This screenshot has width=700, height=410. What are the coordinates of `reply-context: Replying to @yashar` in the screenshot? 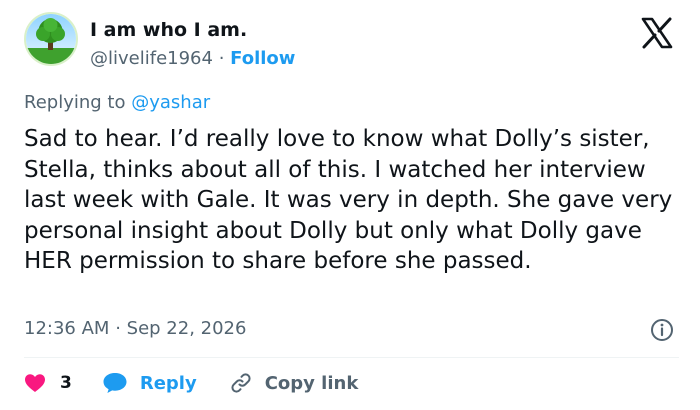 It's located at (117, 102).